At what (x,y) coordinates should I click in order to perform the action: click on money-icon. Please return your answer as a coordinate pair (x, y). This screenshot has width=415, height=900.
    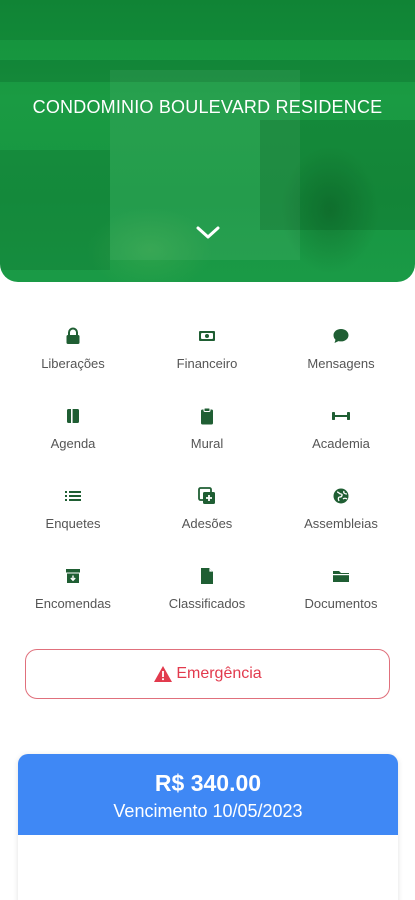
    Looking at the image, I should click on (207, 336).